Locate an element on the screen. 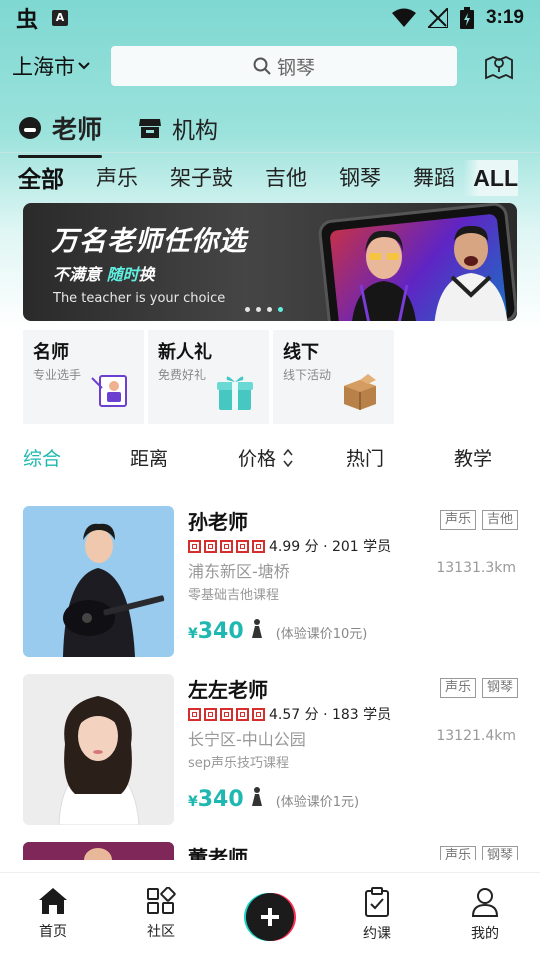 This screenshot has width=540, height=960. city-selector: 上海市 is located at coordinates (51, 66).